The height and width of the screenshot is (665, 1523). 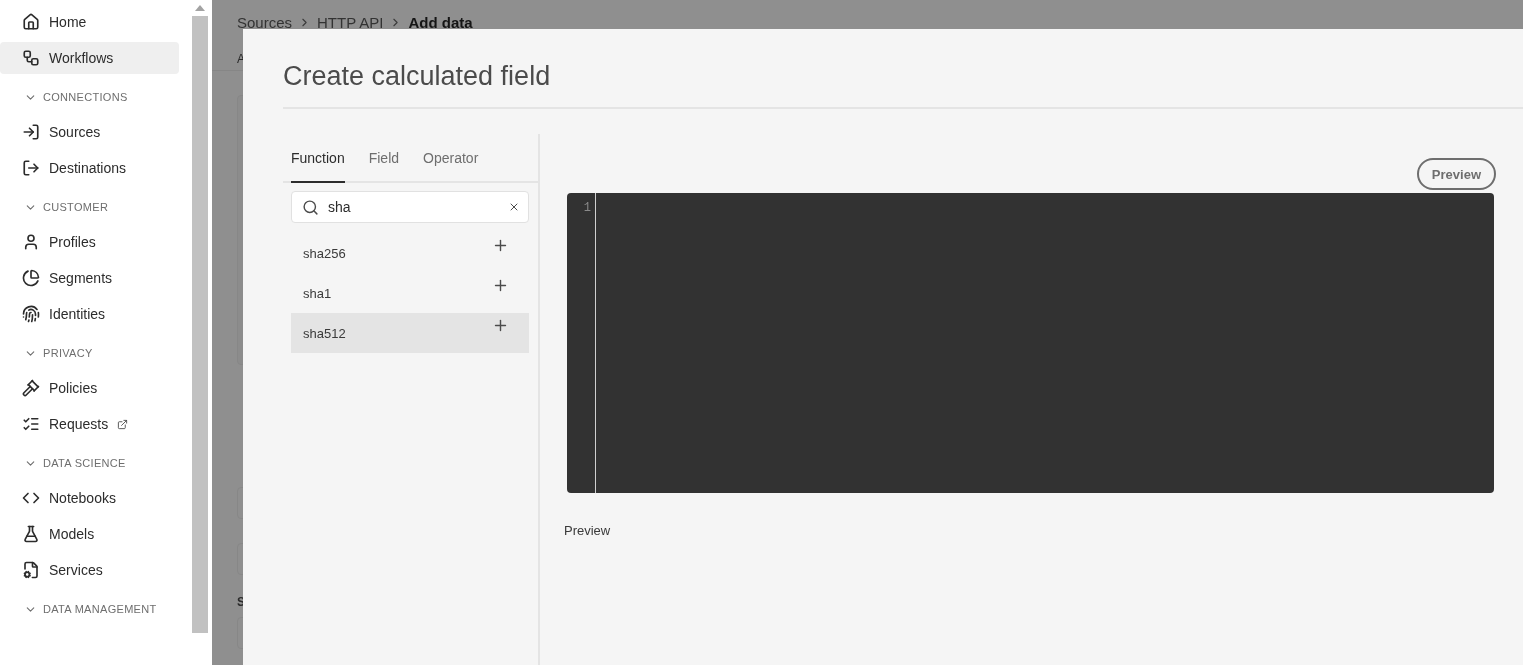 I want to click on nav-item: Requests, so click(x=89, y=424).